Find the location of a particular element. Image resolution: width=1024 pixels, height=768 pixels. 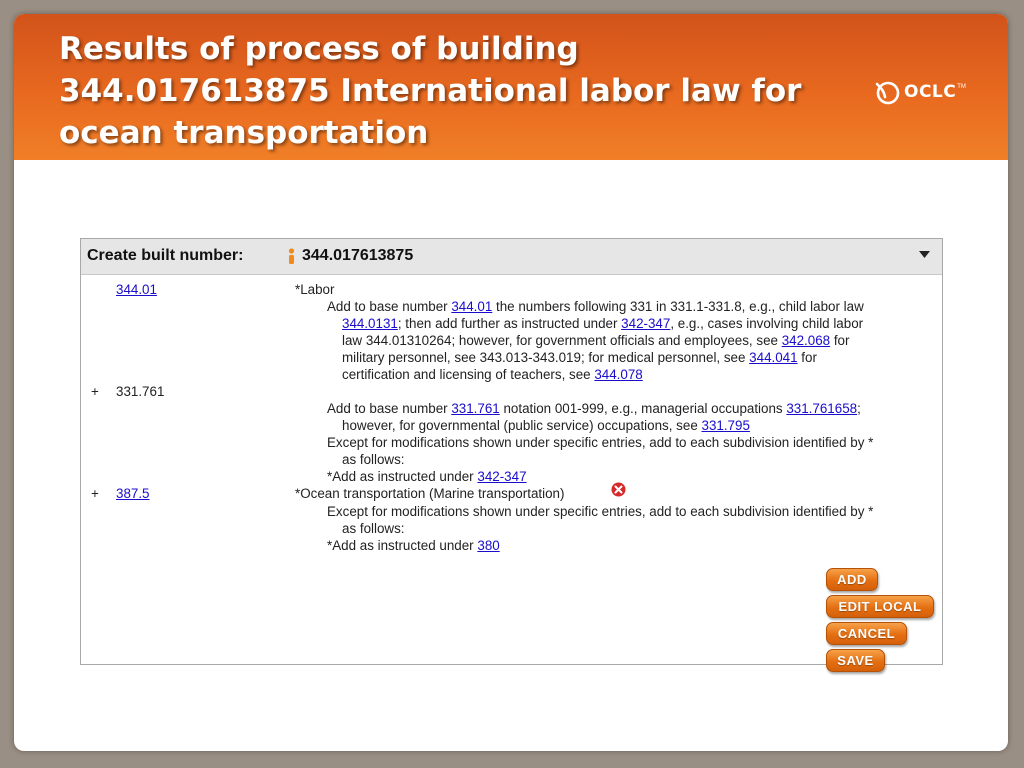

notation-link-387-5: 387.5 is located at coordinates (133, 493).